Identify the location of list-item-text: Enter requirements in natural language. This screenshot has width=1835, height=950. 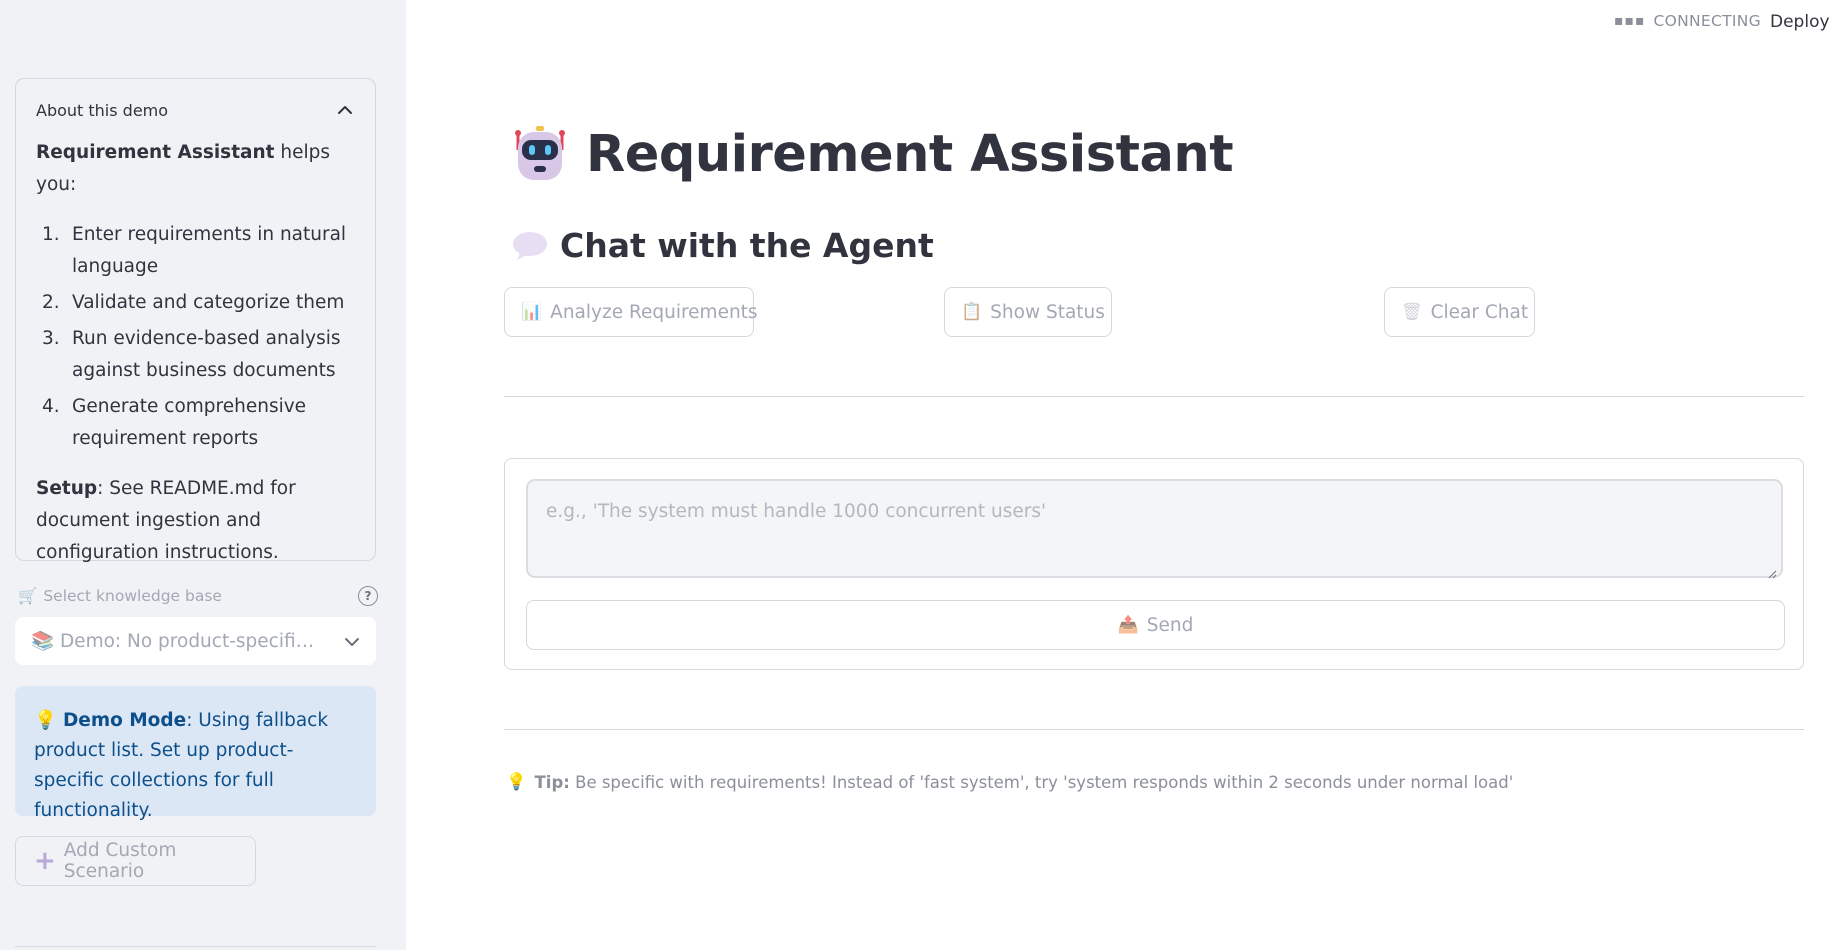
(209, 250).